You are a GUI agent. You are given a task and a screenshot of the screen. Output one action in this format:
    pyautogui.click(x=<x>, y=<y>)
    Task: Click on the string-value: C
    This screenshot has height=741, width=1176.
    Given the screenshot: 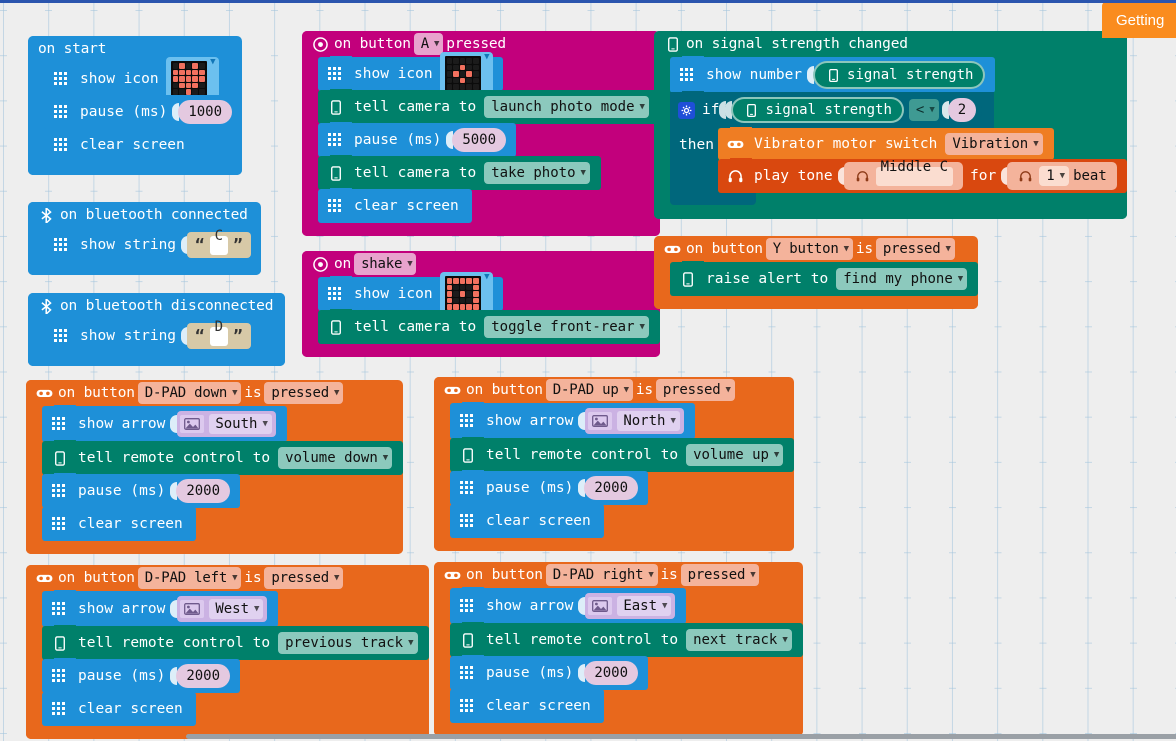 What is the action you would take?
    pyautogui.click(x=219, y=242)
    